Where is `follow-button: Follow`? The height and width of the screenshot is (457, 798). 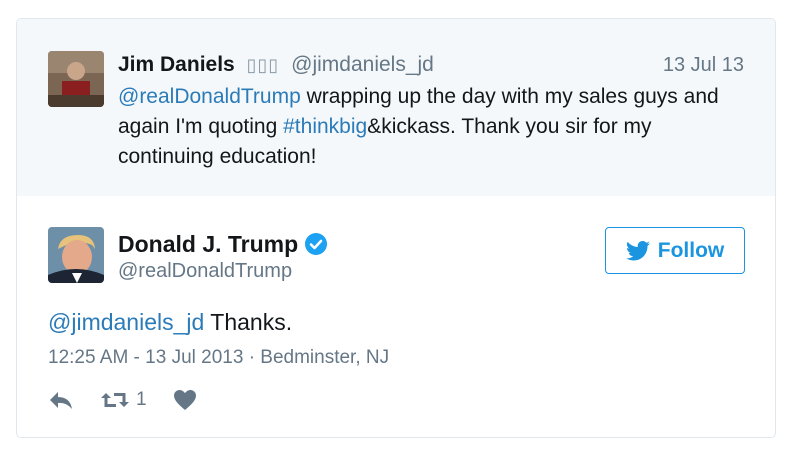 follow-button: Follow is located at coordinates (675, 250).